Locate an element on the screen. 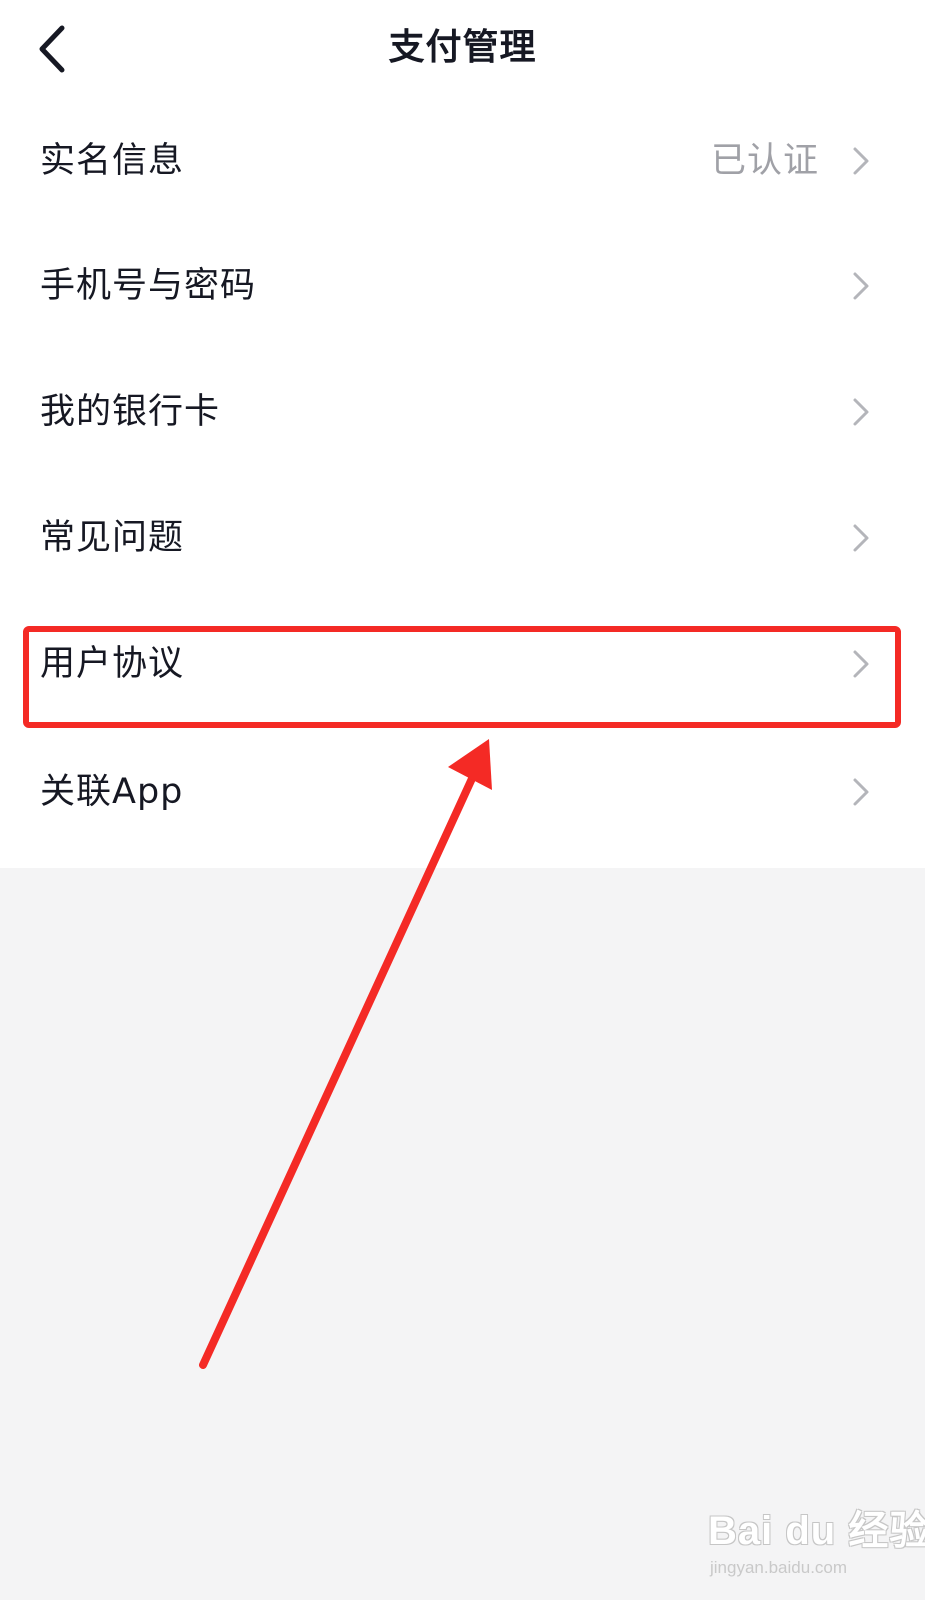 The width and height of the screenshot is (925, 1600). menu-item-label: 实名信息 is located at coordinates (112, 161).